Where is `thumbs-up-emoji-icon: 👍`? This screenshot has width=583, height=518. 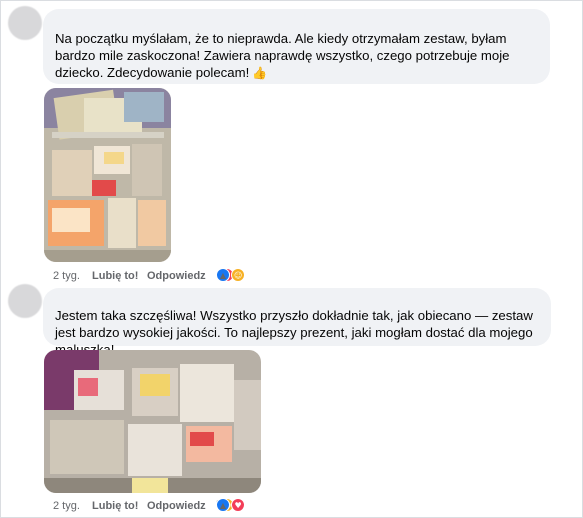
thumbs-up-emoji-icon: 👍 is located at coordinates (260, 73).